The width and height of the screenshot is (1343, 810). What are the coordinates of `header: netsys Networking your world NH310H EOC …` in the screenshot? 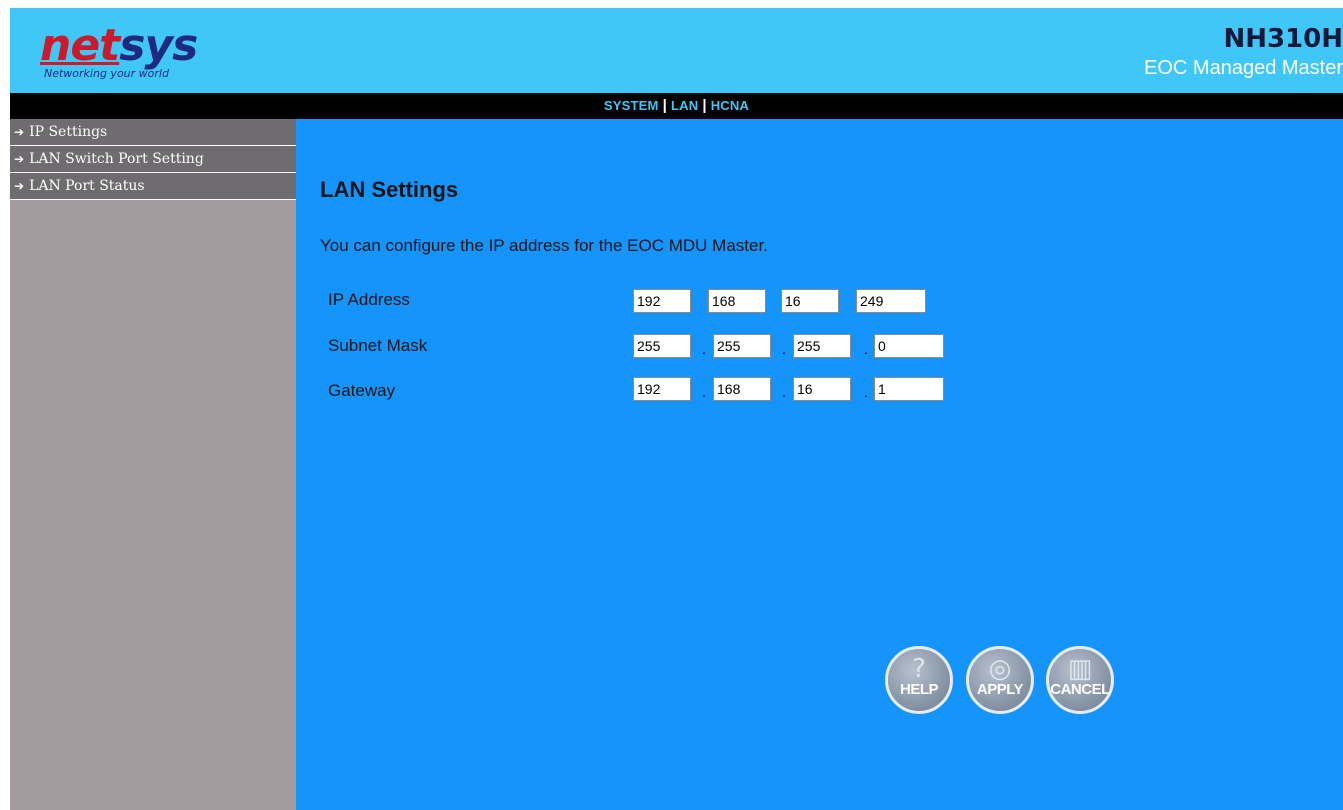 It's located at (676, 49).